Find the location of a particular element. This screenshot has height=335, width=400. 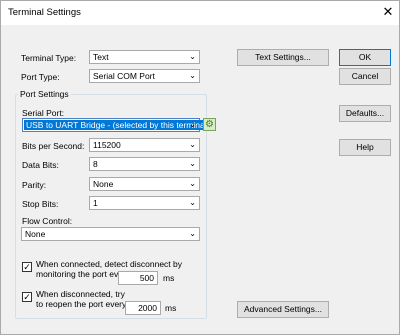

port-type-value: Serial COM Port is located at coordinates (124, 76).